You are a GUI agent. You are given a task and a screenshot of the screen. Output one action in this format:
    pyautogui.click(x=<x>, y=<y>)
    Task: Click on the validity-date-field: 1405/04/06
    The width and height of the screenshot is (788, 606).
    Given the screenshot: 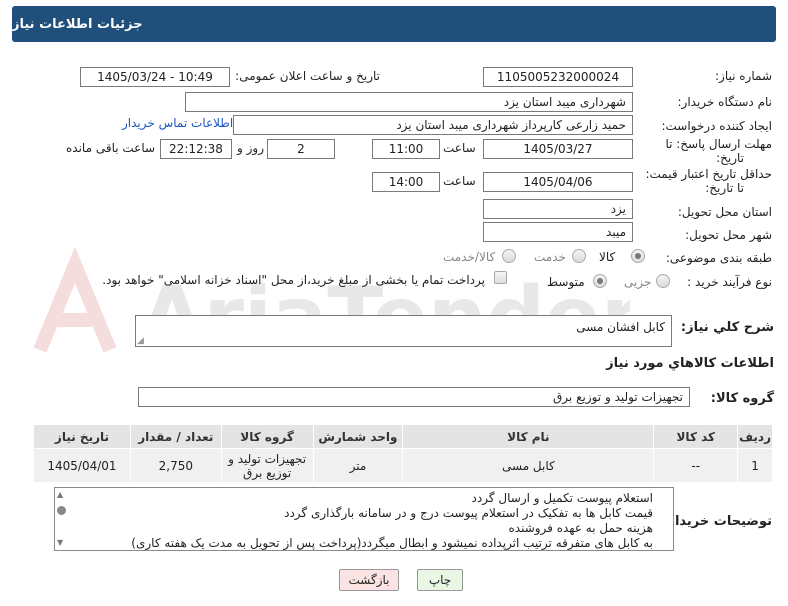 What is the action you would take?
    pyautogui.click(x=558, y=182)
    